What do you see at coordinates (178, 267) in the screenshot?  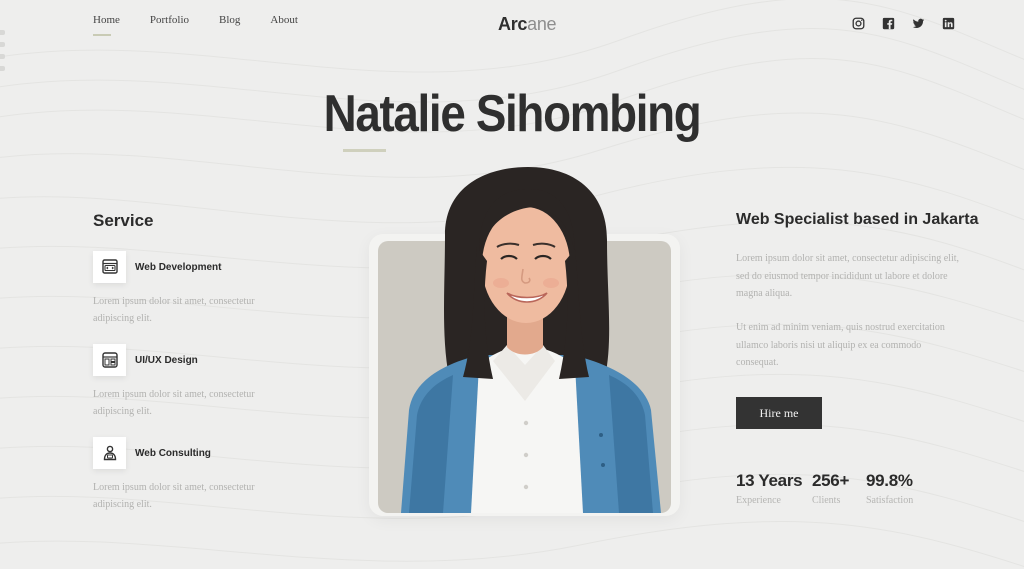 I see `service-name: Web Development` at bounding box center [178, 267].